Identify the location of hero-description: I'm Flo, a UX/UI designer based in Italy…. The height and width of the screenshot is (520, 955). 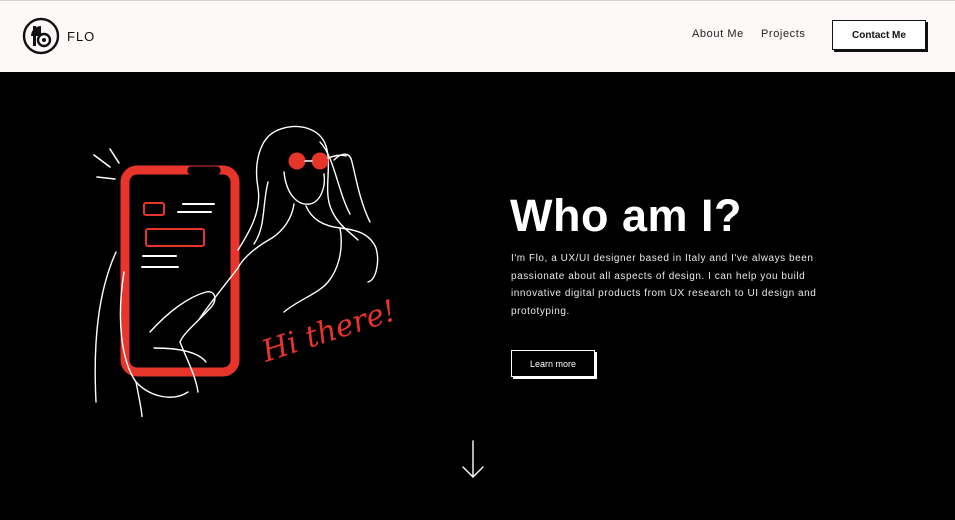
(664, 285).